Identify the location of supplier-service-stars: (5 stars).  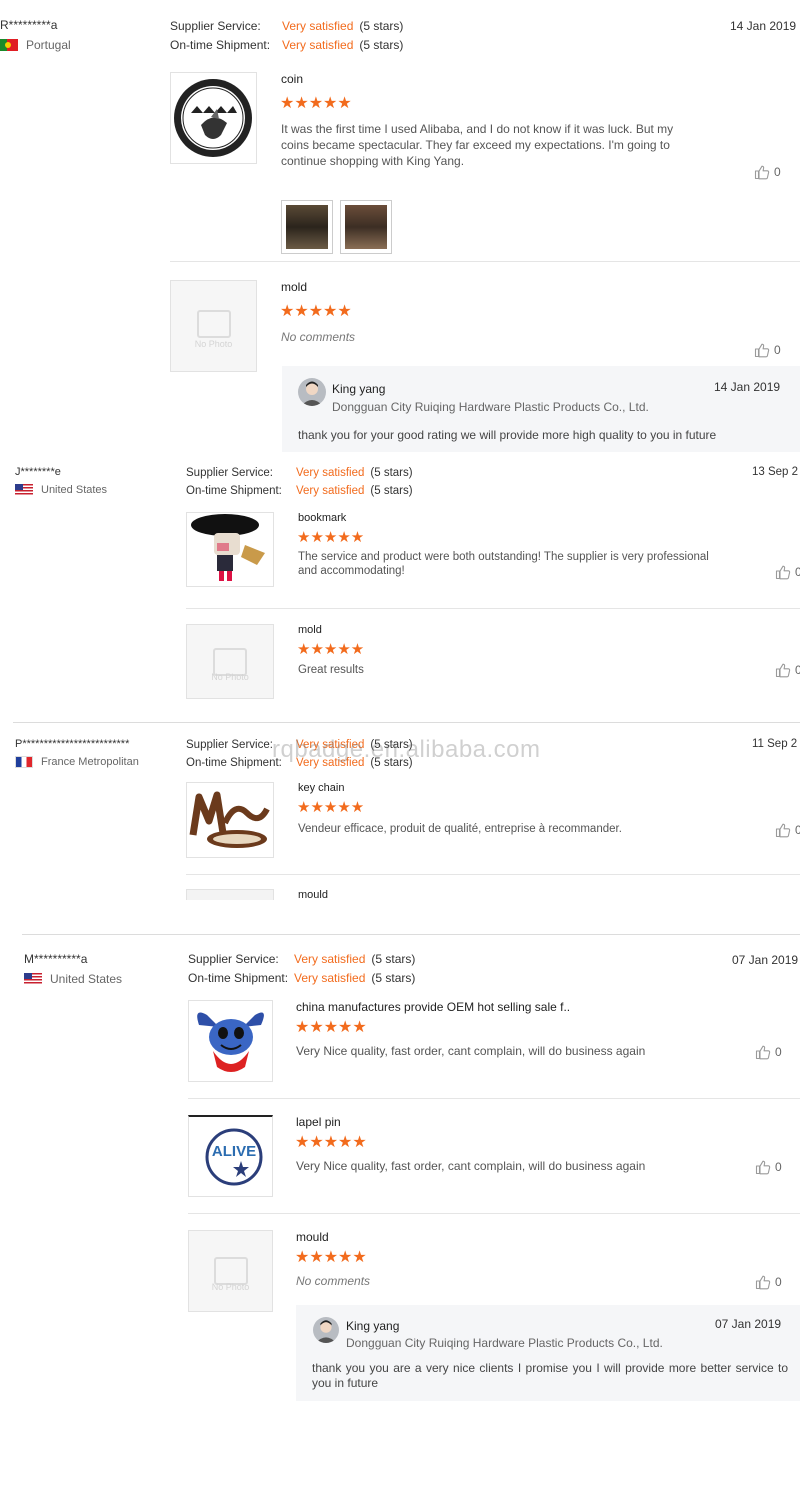
(391, 473).